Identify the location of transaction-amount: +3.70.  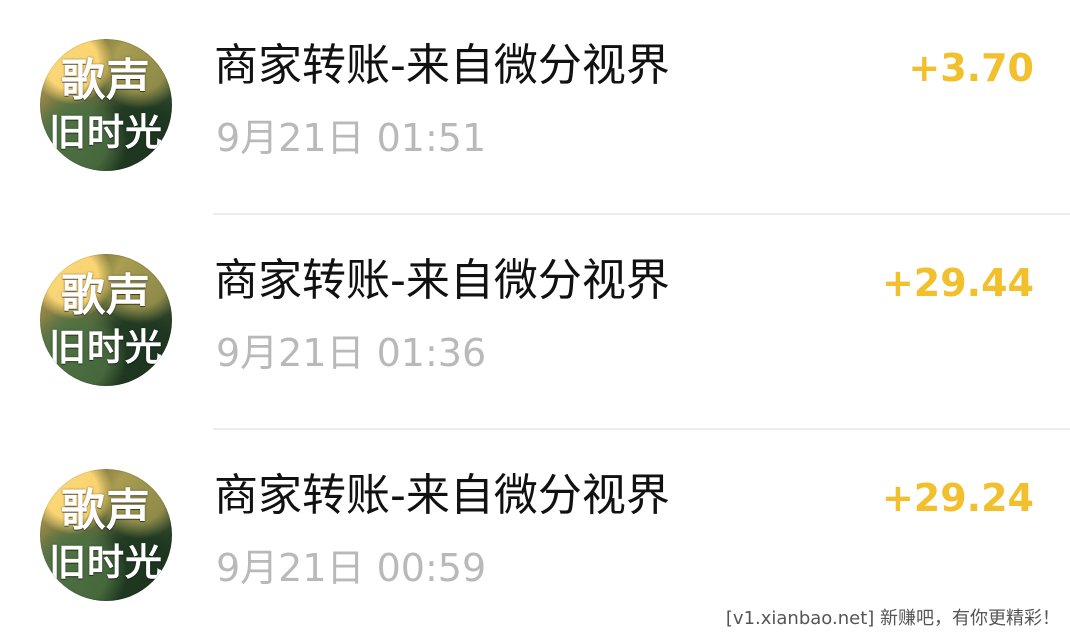
(971, 68).